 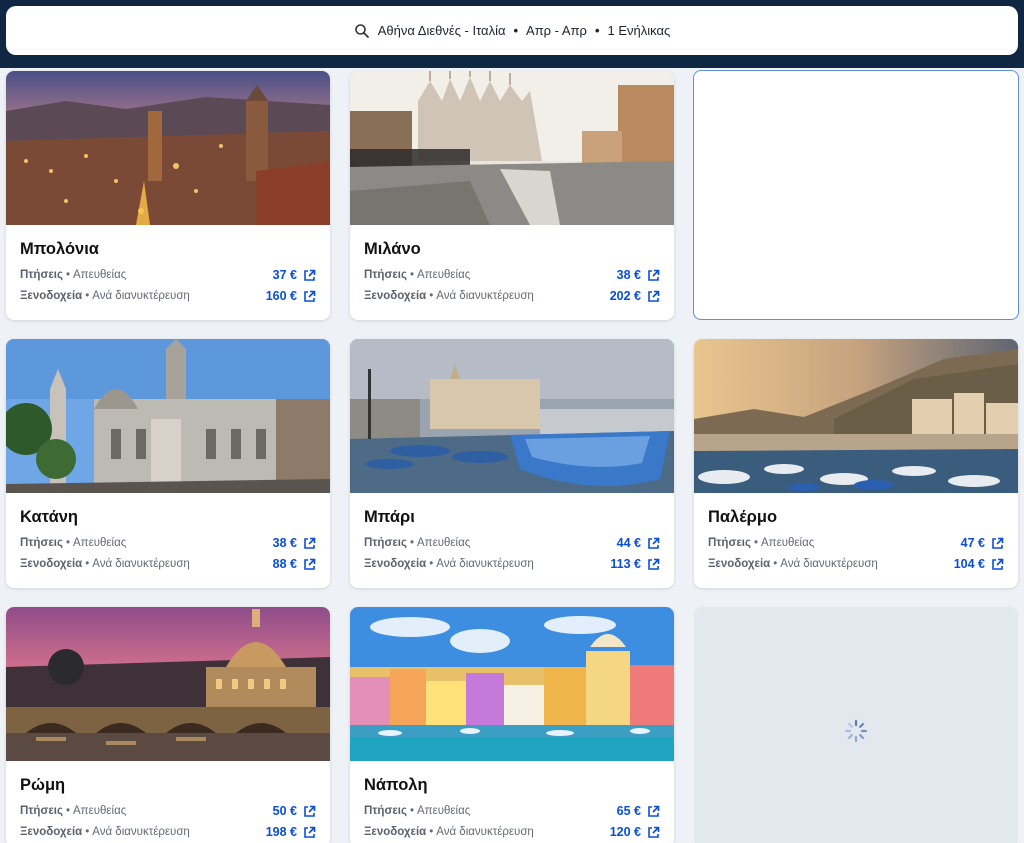 I want to click on flight-price: 38 €, so click(x=284, y=543).